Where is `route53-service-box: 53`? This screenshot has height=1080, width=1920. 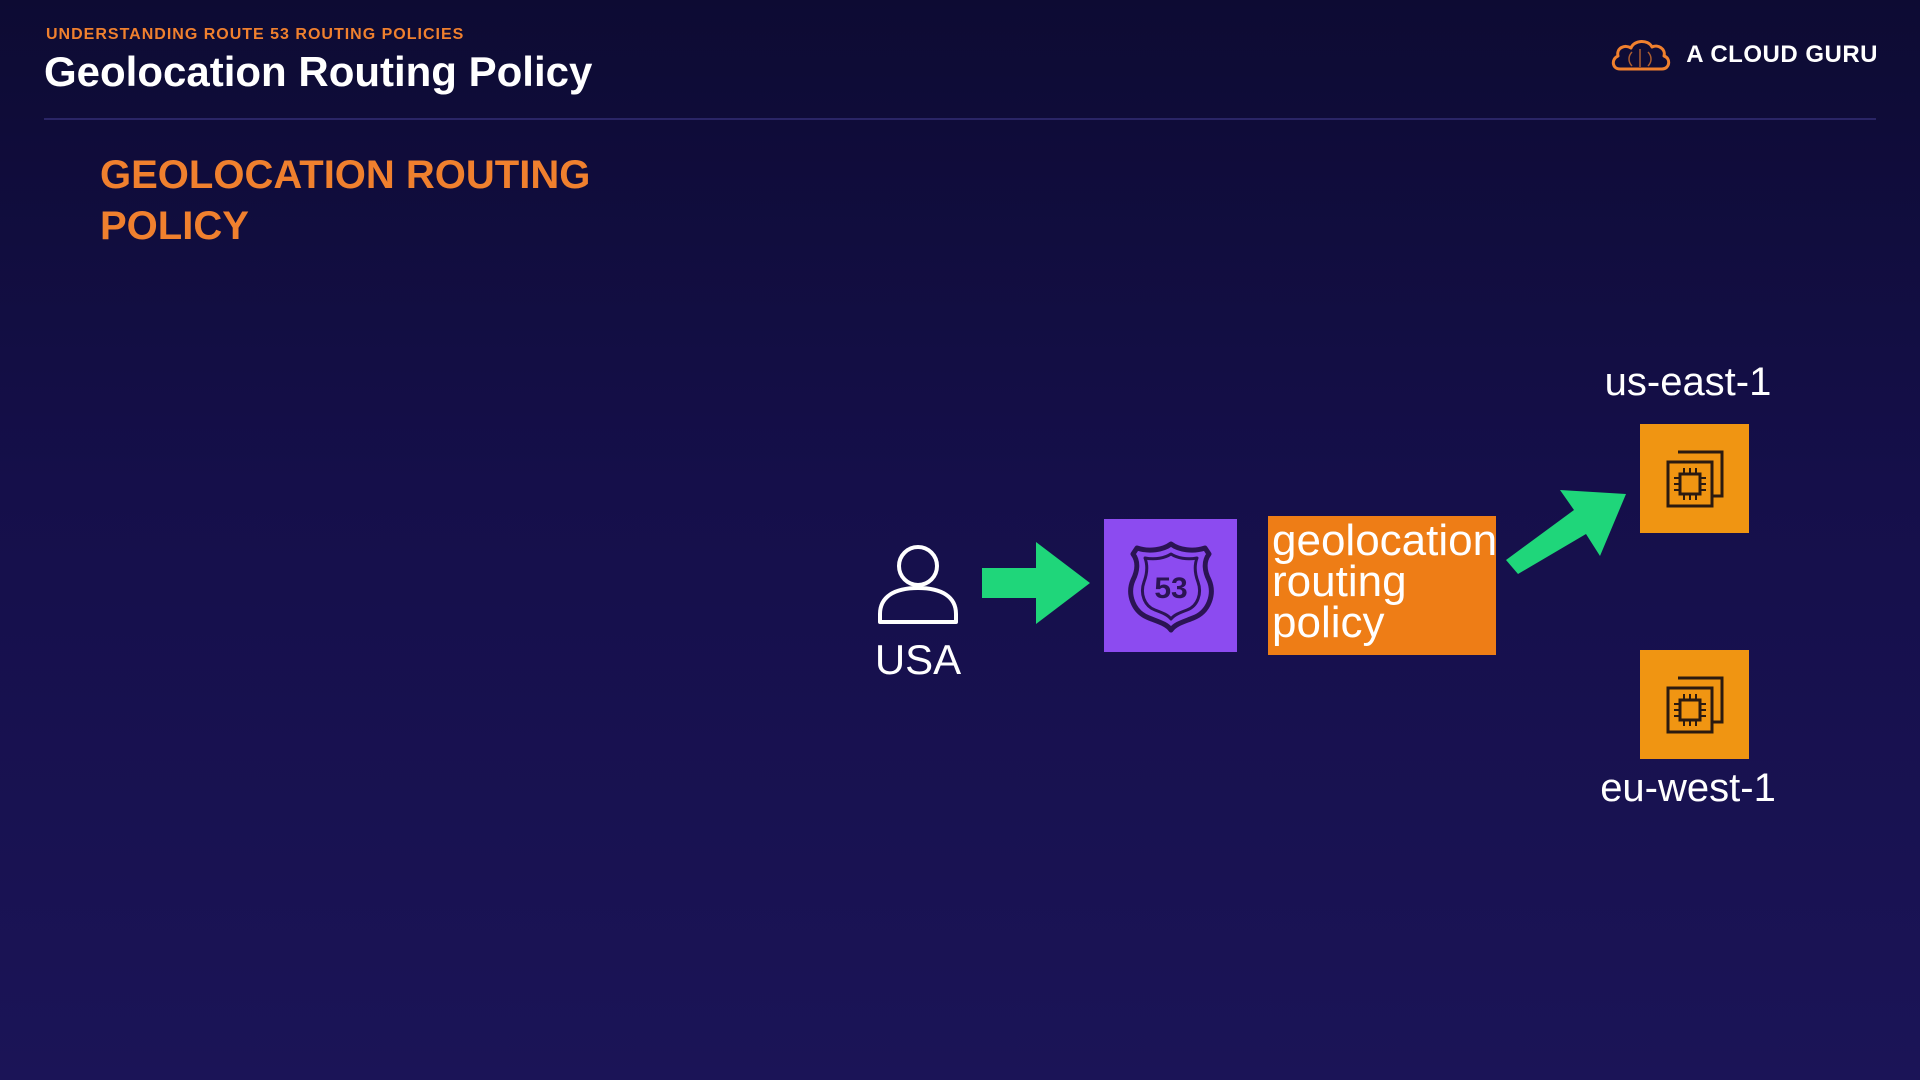 route53-service-box: 53 is located at coordinates (1170, 585).